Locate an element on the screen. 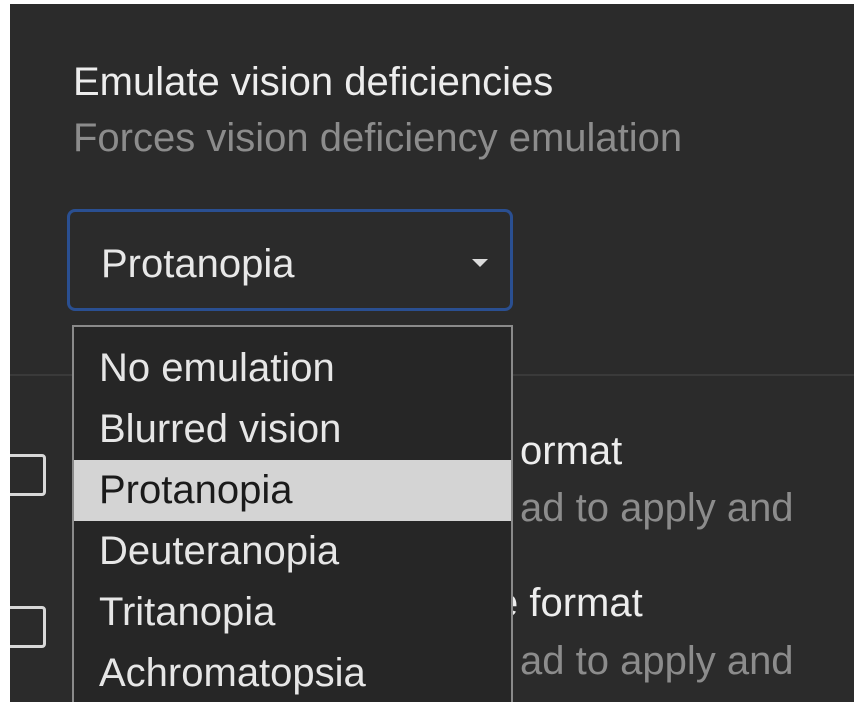 The image size is (854, 713). setting-description-2: ad to apply and is located at coordinates (657, 661).